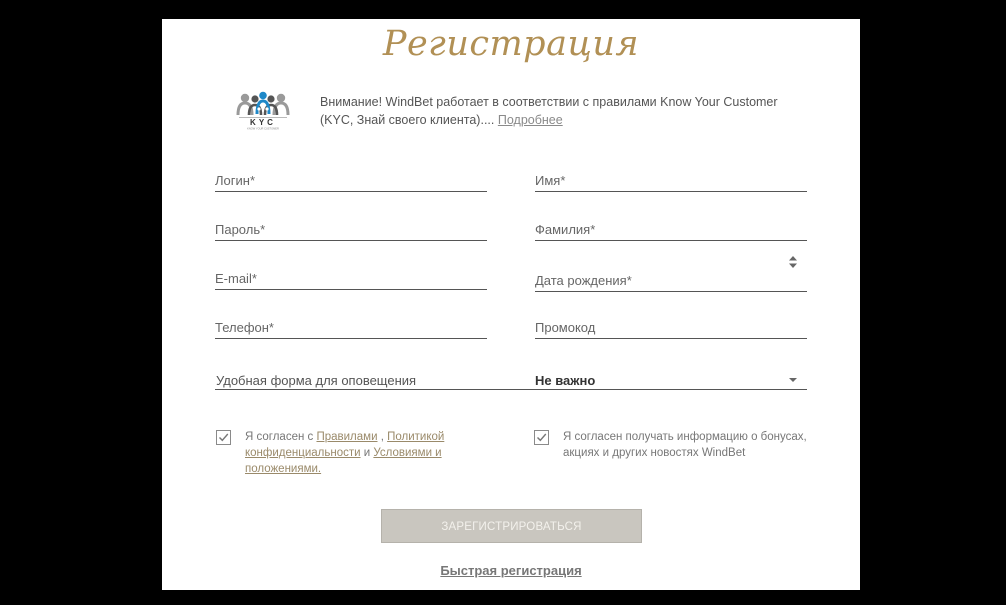 Image resolution: width=1006 pixels, height=605 pixels. I want to click on terms-sep-2: и, so click(367, 453).